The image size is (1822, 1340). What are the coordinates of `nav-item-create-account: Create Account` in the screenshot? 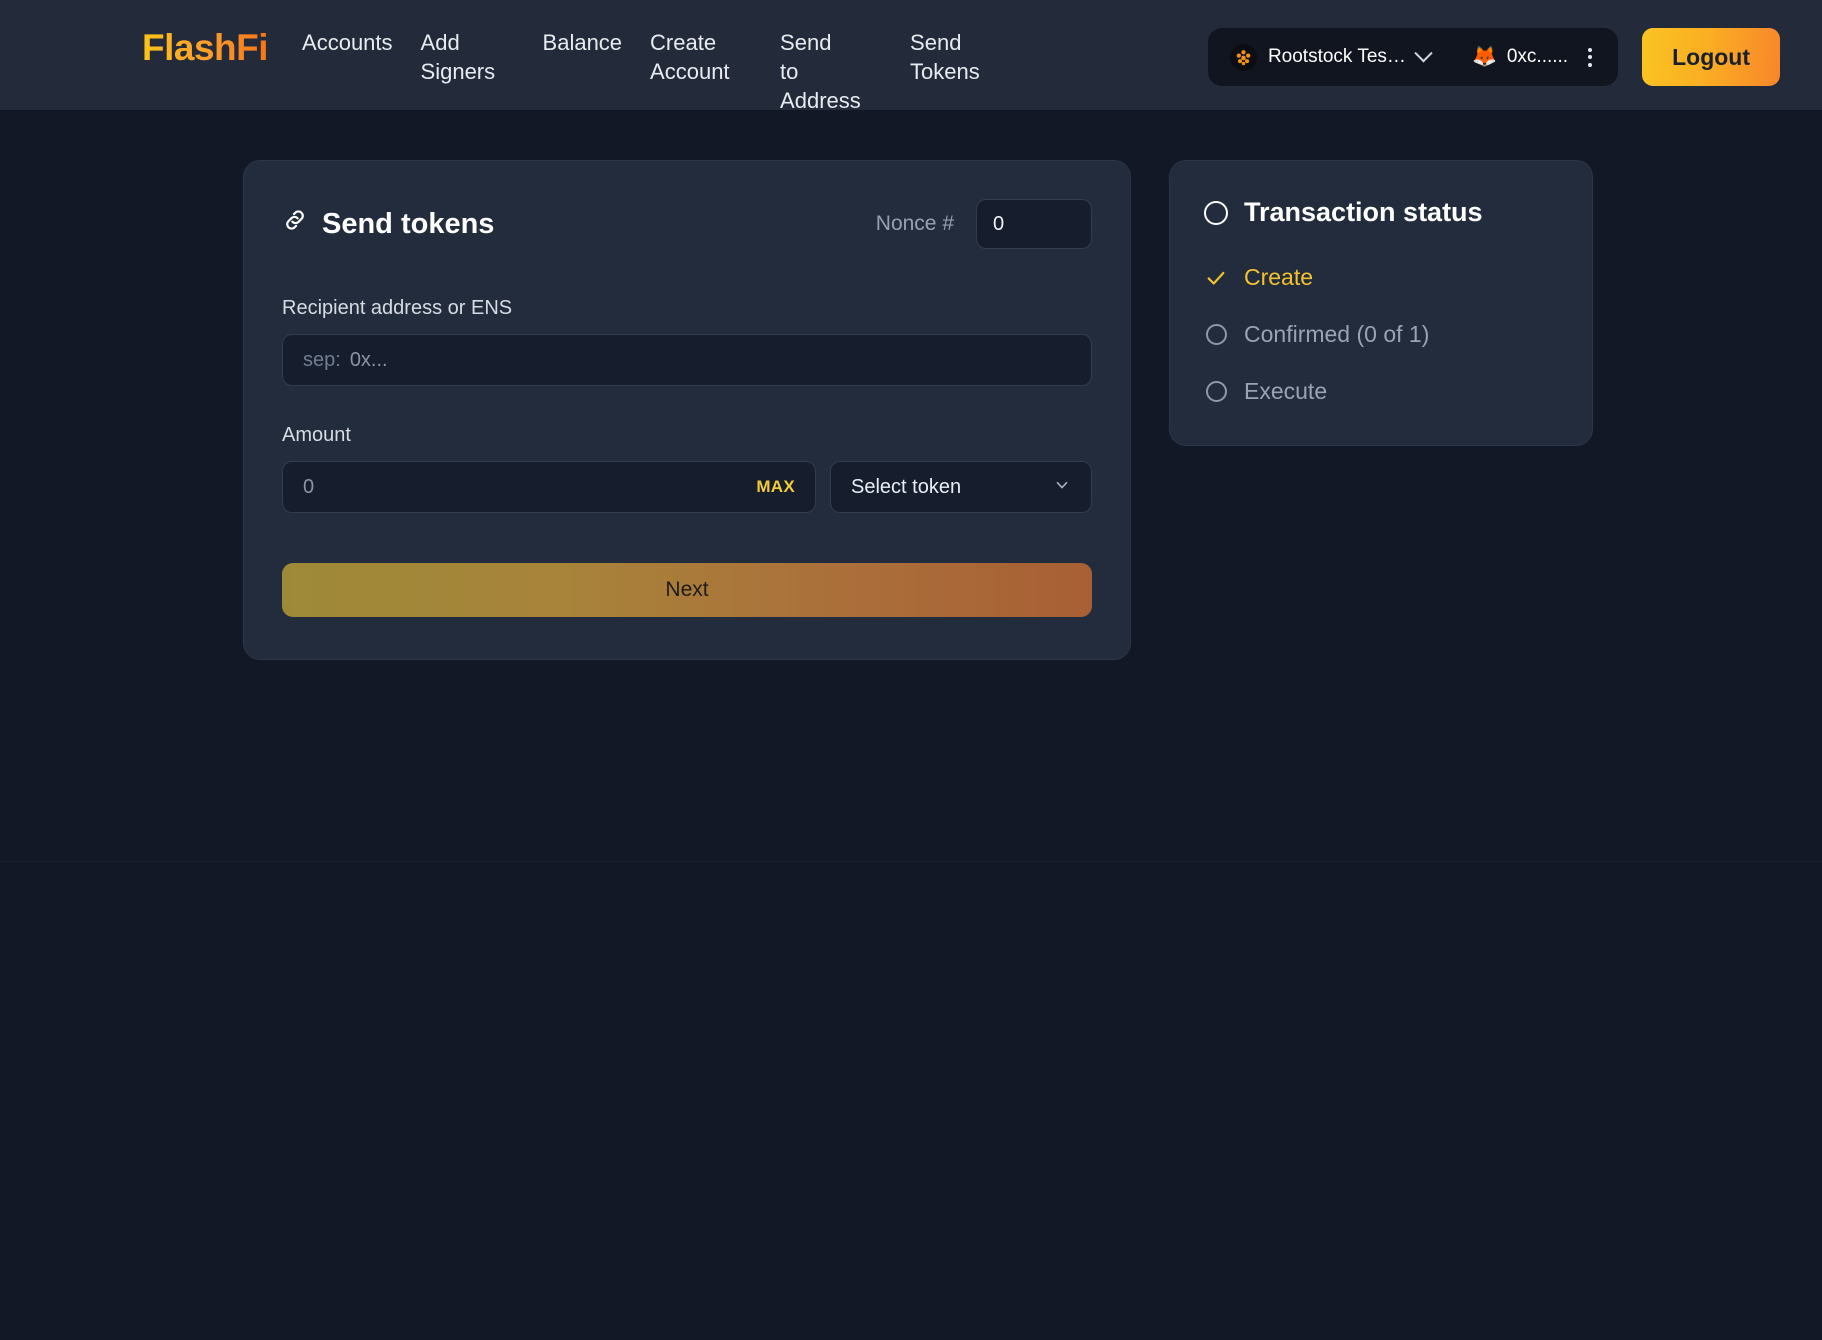 It's located at (701, 57).